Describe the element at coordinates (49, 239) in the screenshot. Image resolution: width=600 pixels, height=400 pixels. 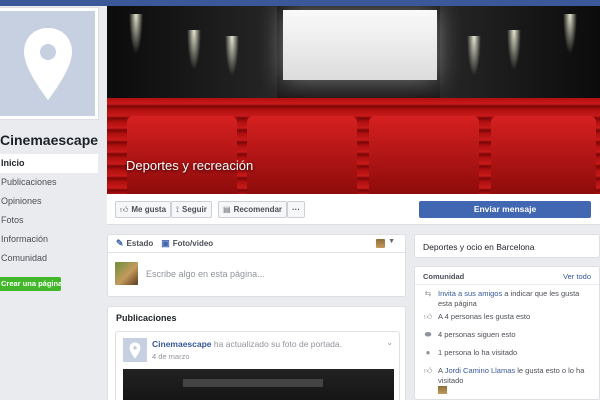
I see `nav-item-informacion: Información` at that location.